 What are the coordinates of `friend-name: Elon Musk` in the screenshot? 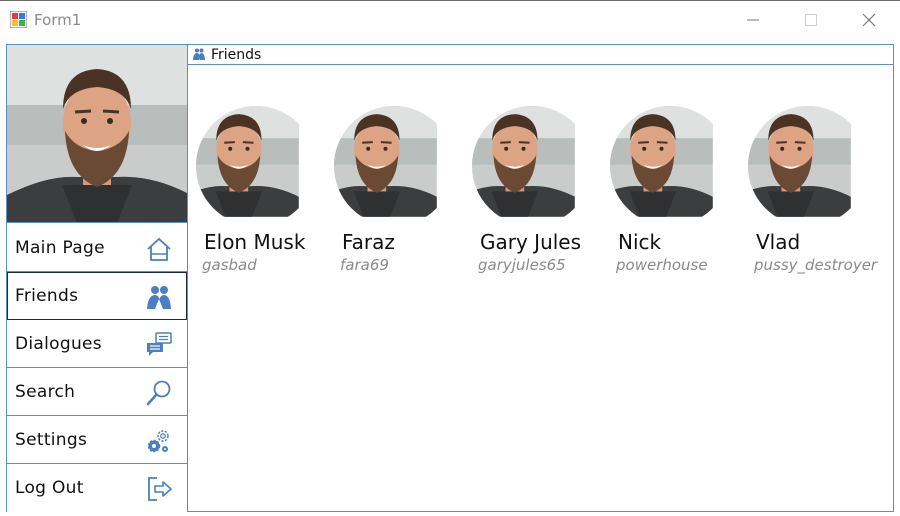 It's located at (255, 242).